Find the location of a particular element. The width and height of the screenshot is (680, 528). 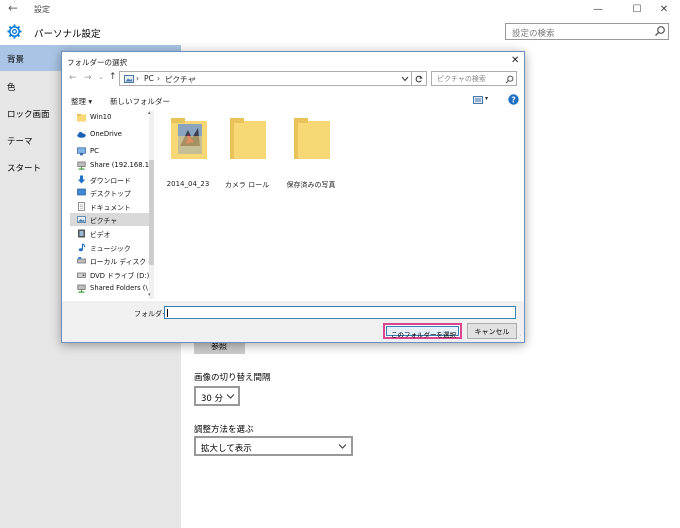

address-dropdown-icon is located at coordinates (405, 79).